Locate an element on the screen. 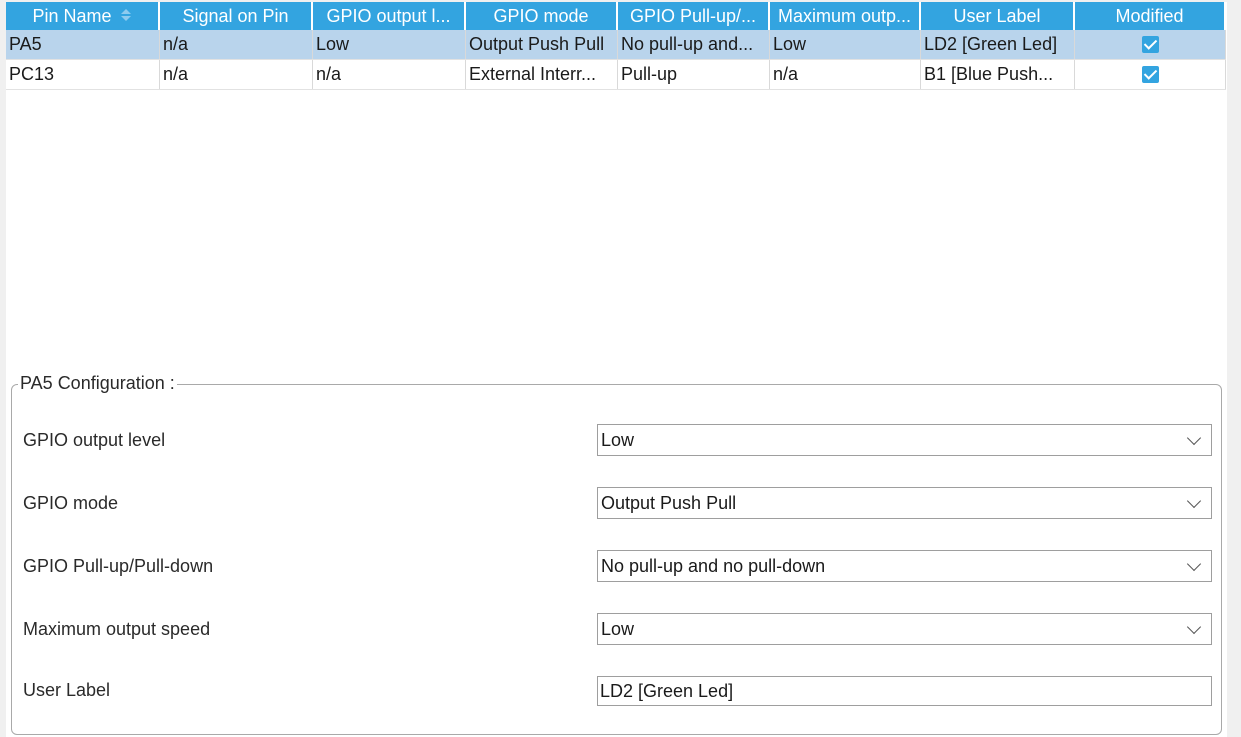 The height and width of the screenshot is (737, 1241). cell-speed: n/a is located at coordinates (845, 74).